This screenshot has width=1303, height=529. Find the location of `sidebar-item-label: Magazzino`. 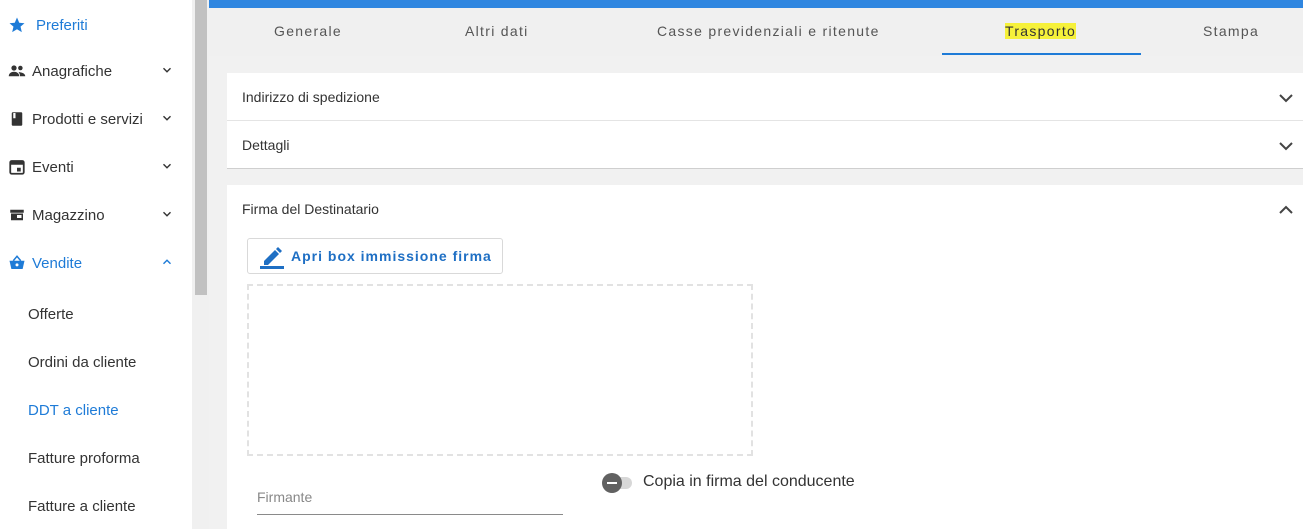

sidebar-item-label: Magazzino is located at coordinates (68, 215).